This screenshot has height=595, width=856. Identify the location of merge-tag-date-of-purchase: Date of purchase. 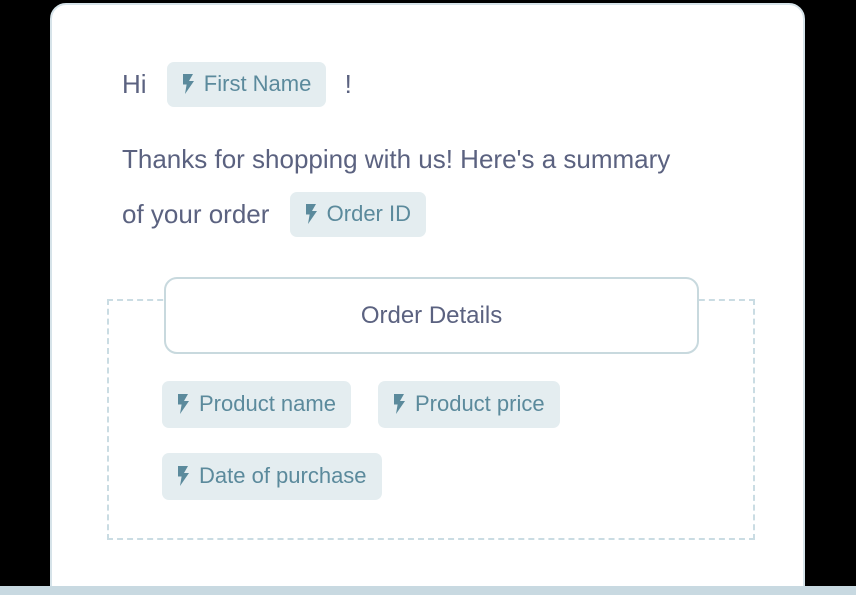
(272, 476).